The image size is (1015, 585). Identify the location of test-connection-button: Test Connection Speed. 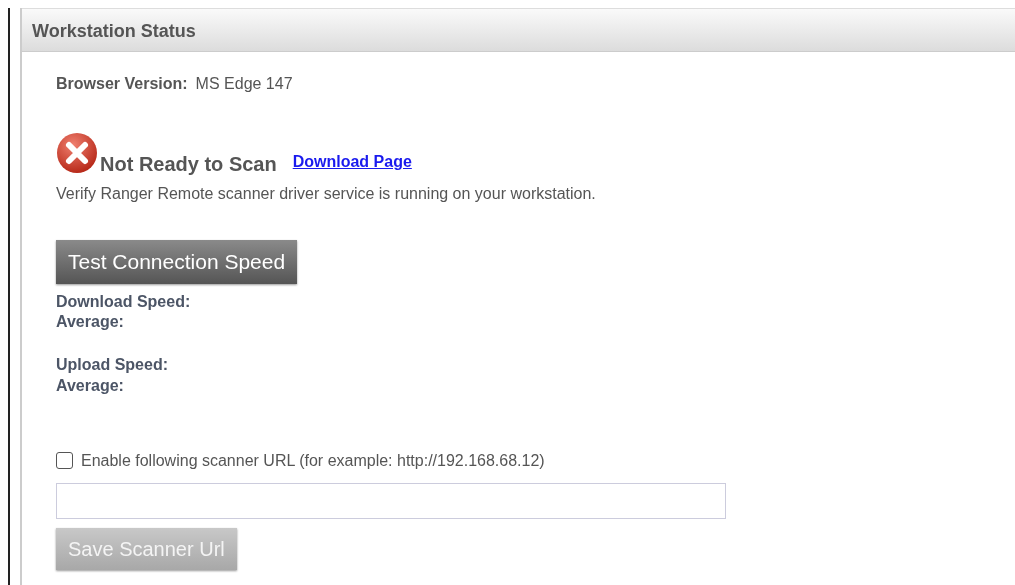
(177, 262).